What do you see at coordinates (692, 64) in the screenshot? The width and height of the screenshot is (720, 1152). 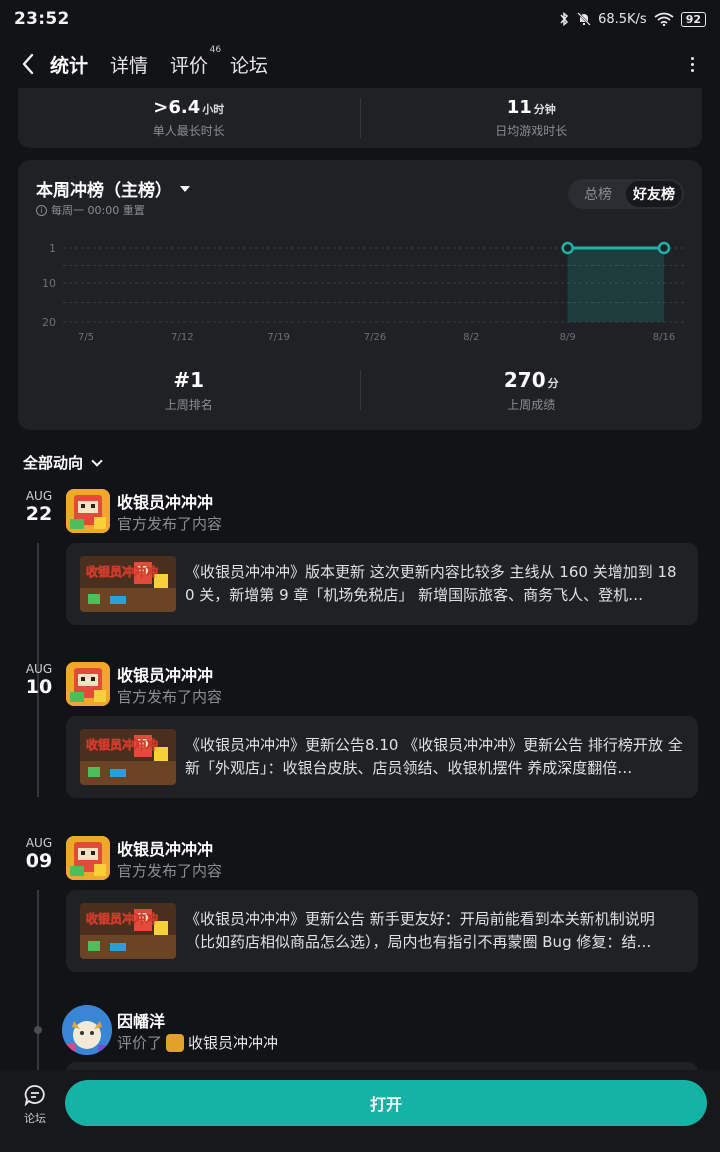 I see `more-menu-button` at bounding box center [692, 64].